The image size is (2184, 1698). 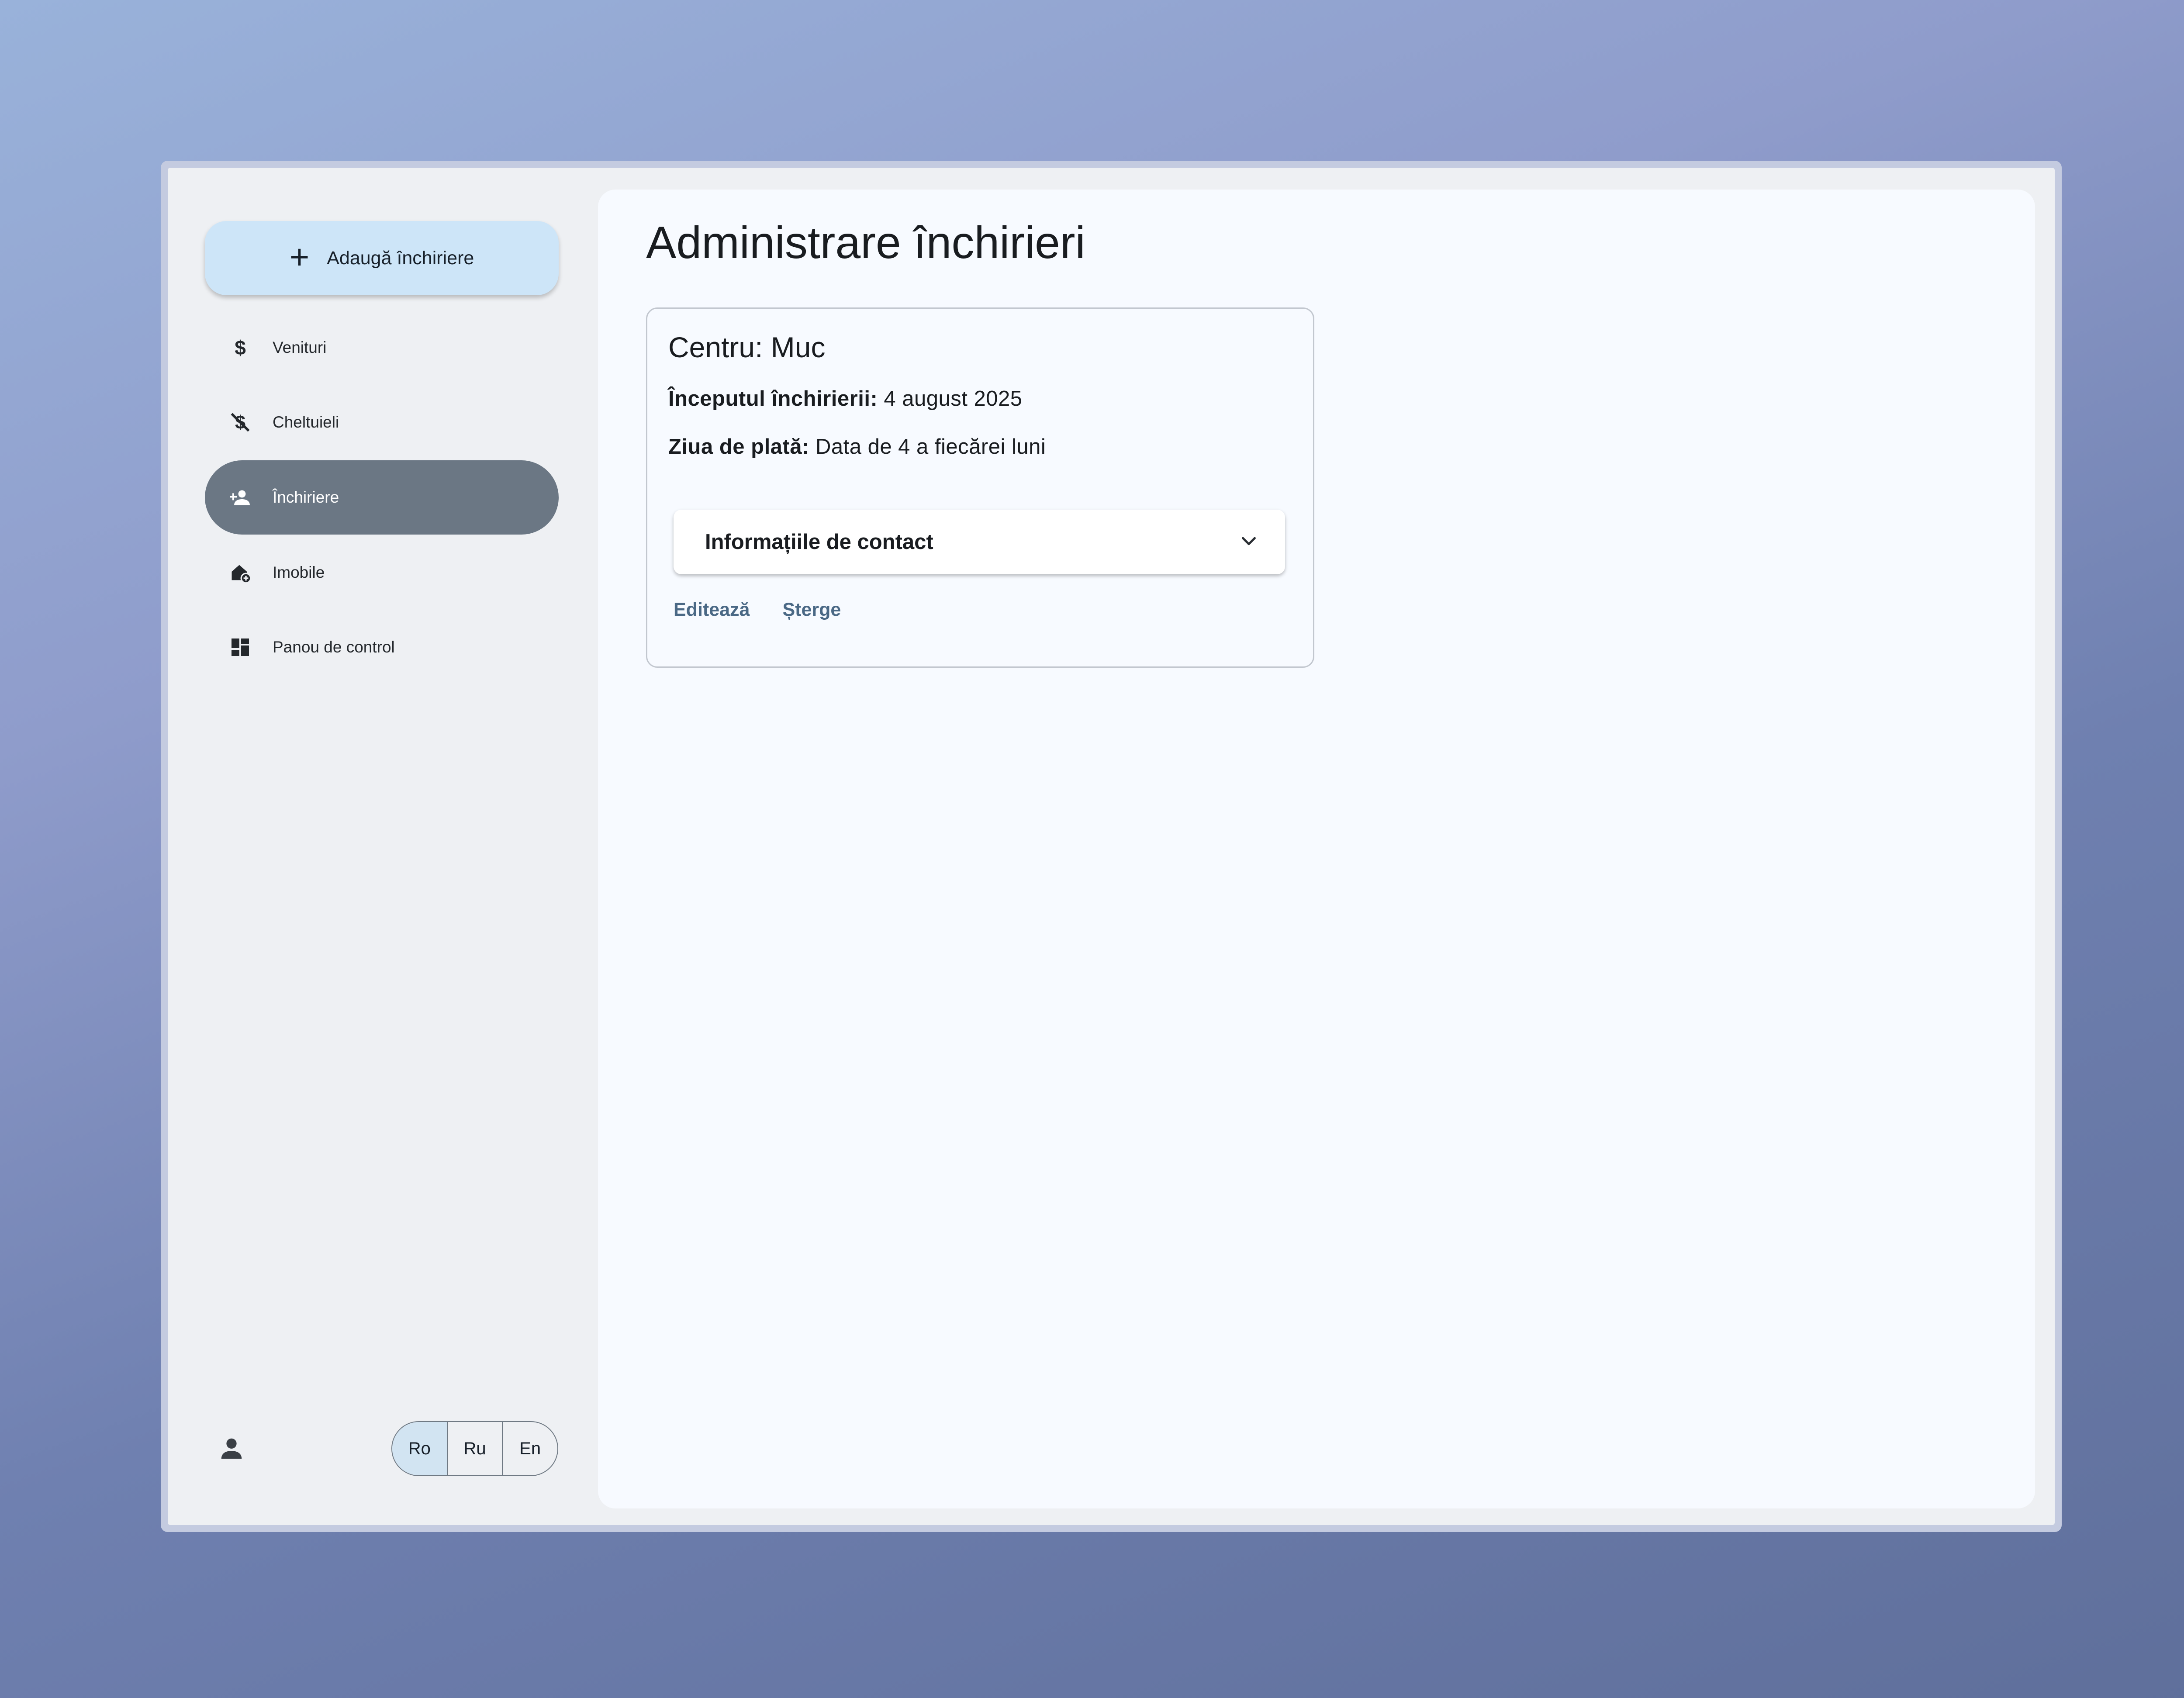 I want to click on rental-start-row: Începutul închirierii: 4 august 2025, so click(x=845, y=399).